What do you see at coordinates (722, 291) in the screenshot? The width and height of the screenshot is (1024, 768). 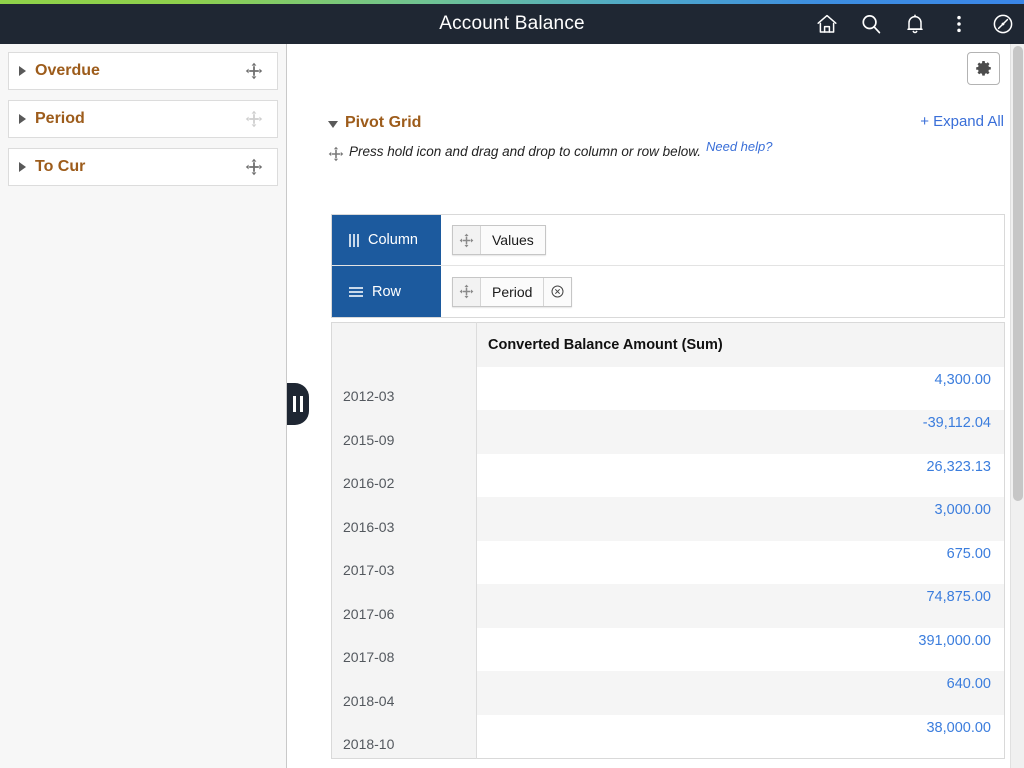 I see `dropzone-row-field: Period` at bounding box center [722, 291].